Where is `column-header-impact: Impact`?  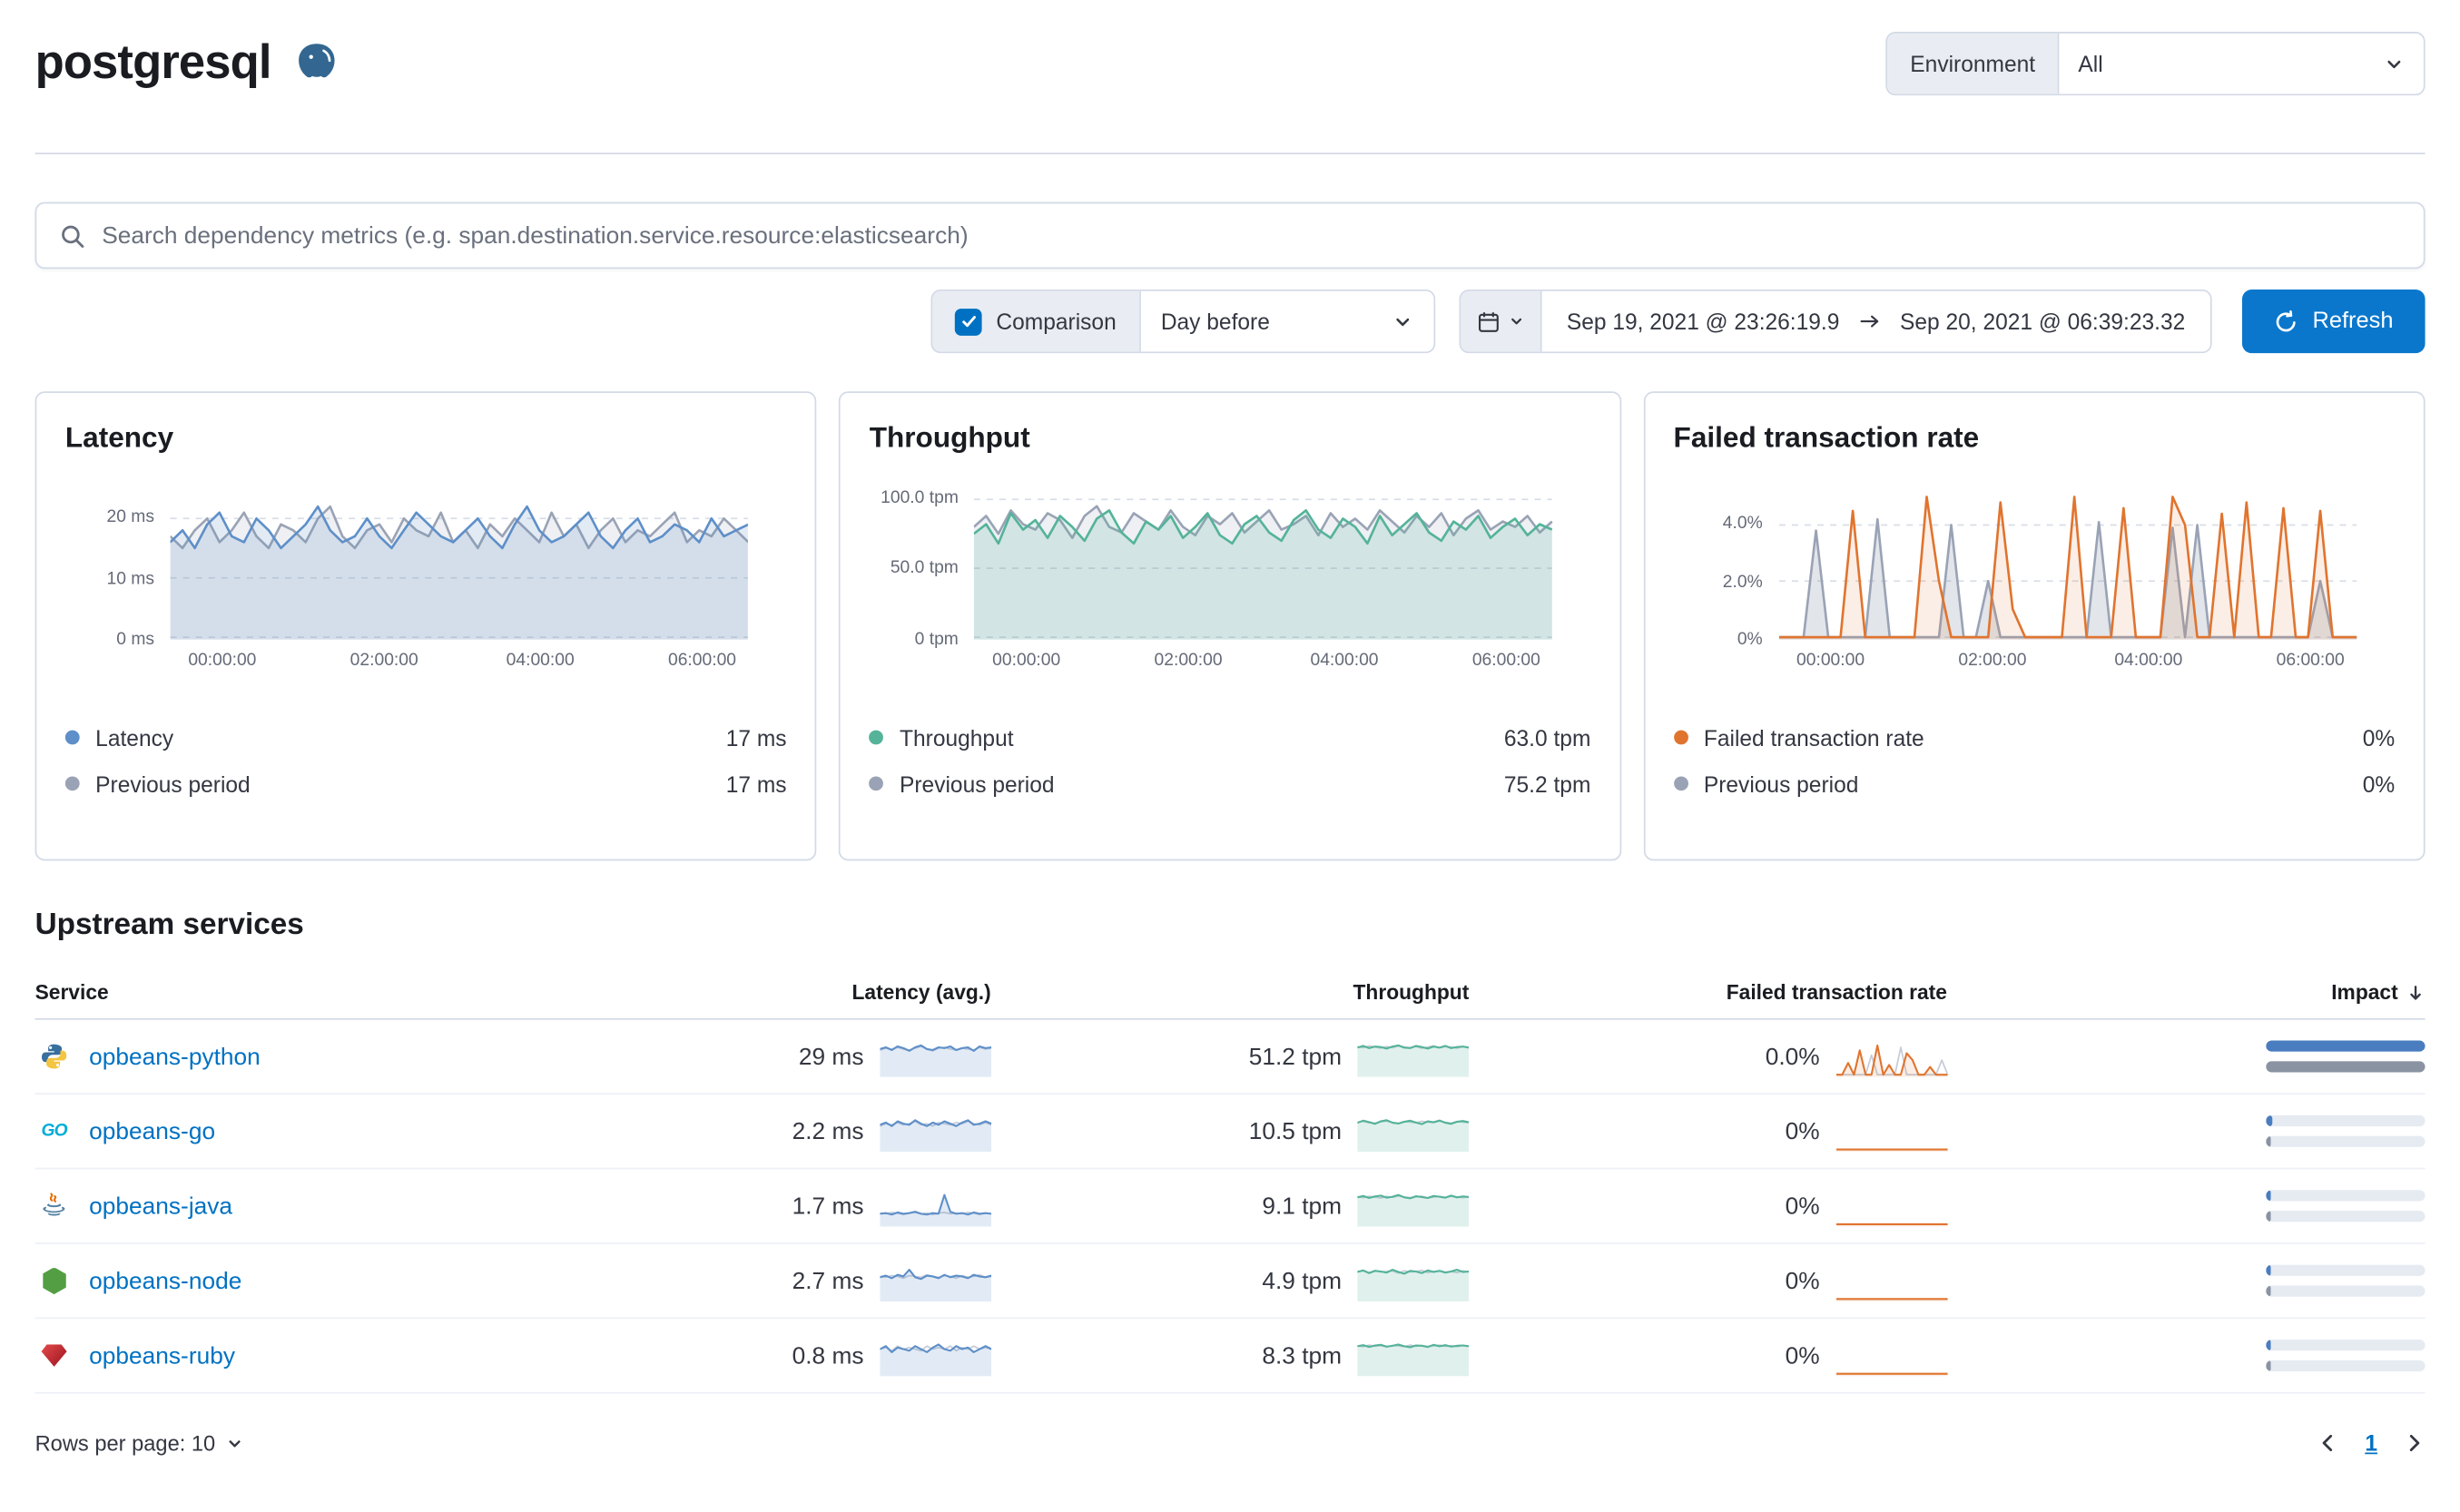
column-header-impact: Impact is located at coordinates (2186, 992).